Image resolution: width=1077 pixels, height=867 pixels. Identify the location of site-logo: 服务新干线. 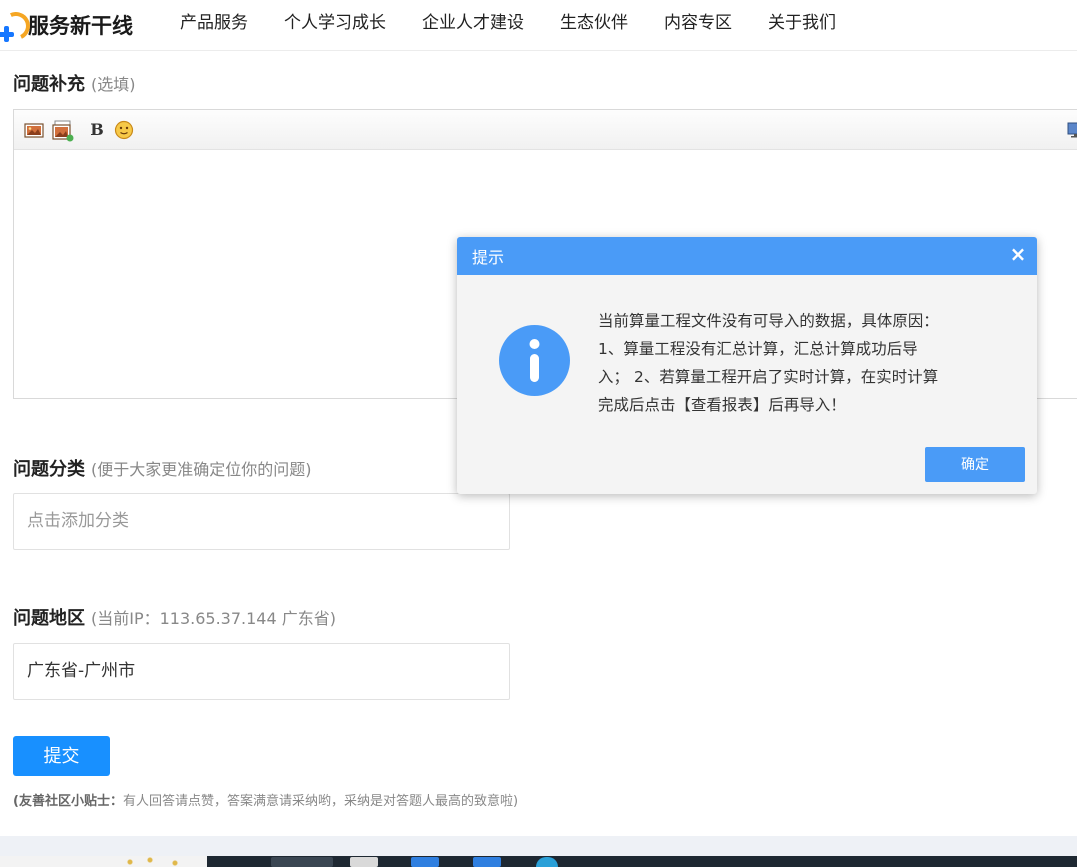
(66, 26).